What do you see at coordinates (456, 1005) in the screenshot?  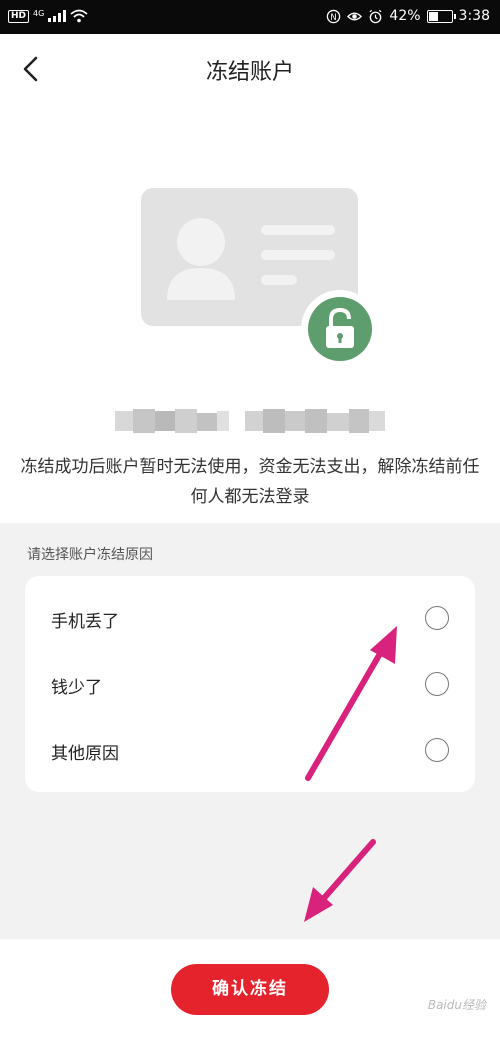 I see `baidu-watermark: Baidu经验` at bounding box center [456, 1005].